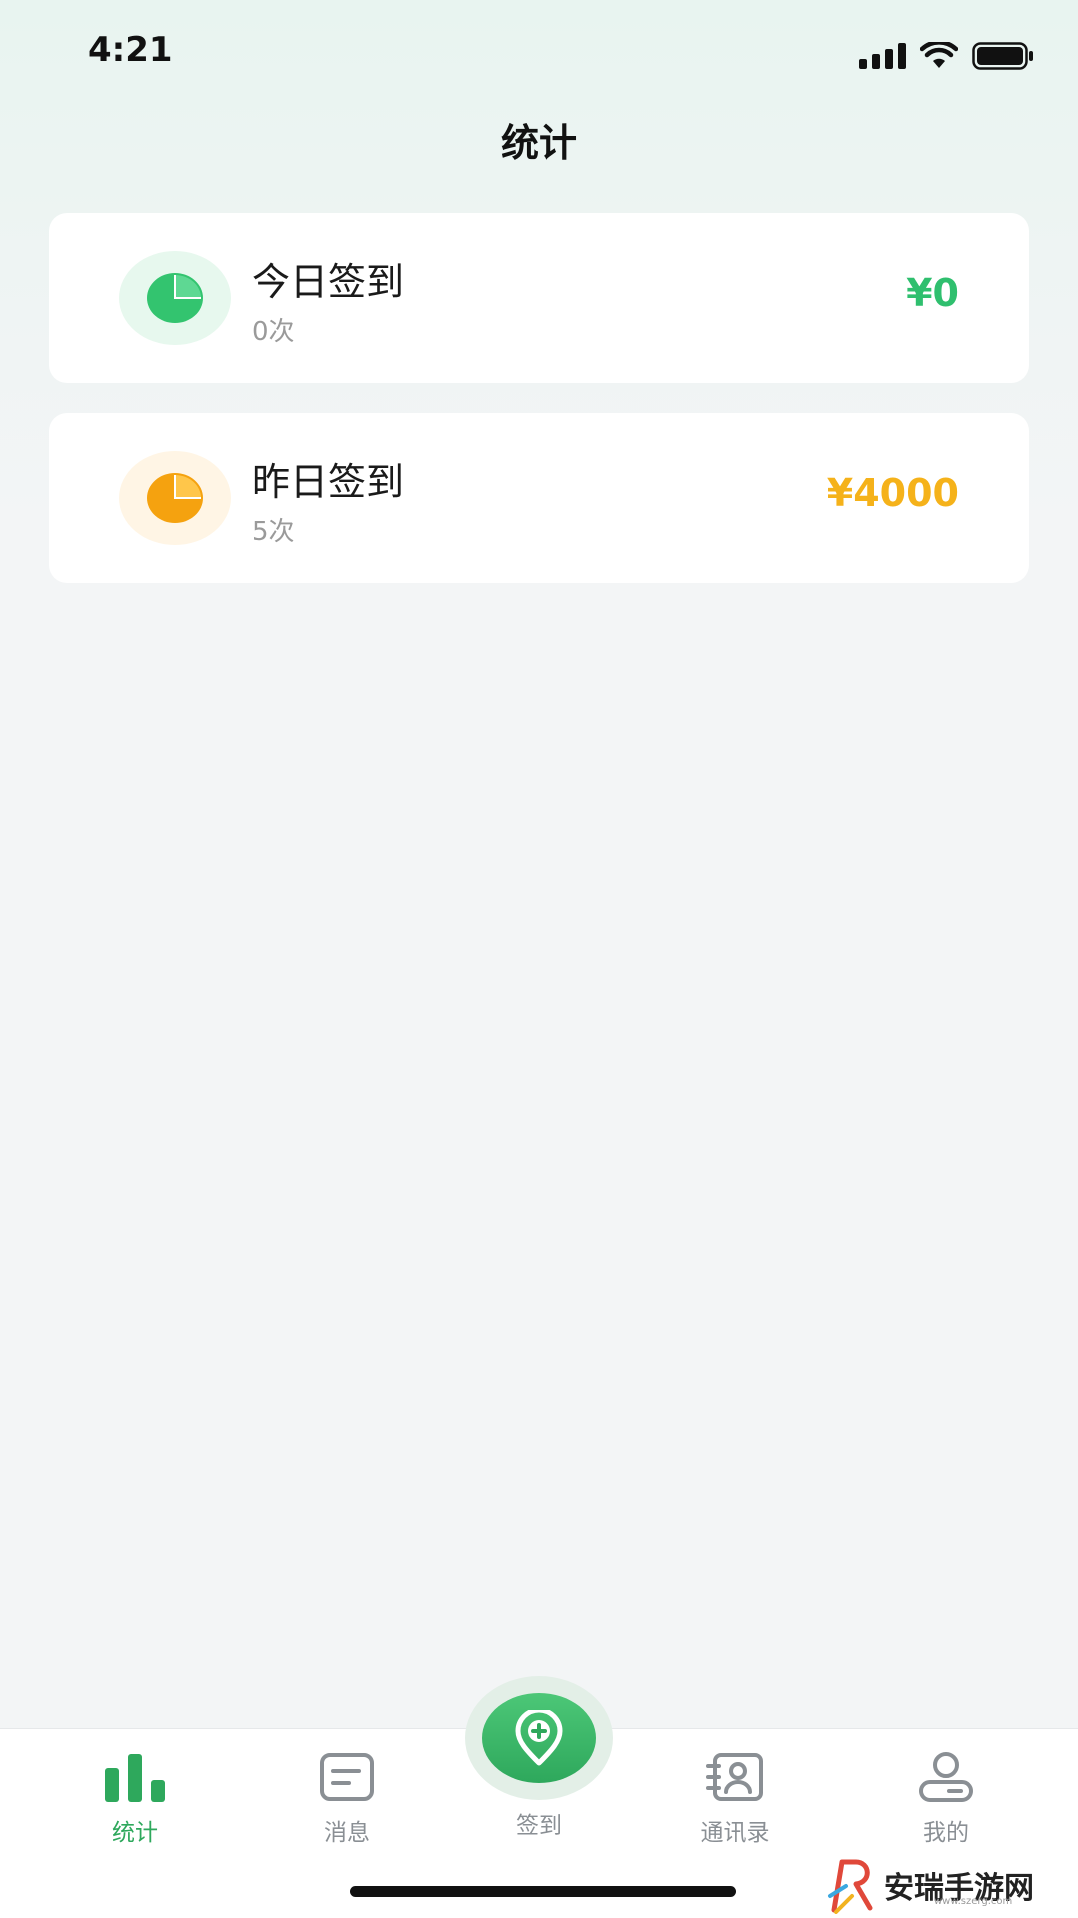 This screenshot has height=1918, width=1078. What do you see at coordinates (328, 282) in the screenshot?
I see `card-title: 今日签到` at bounding box center [328, 282].